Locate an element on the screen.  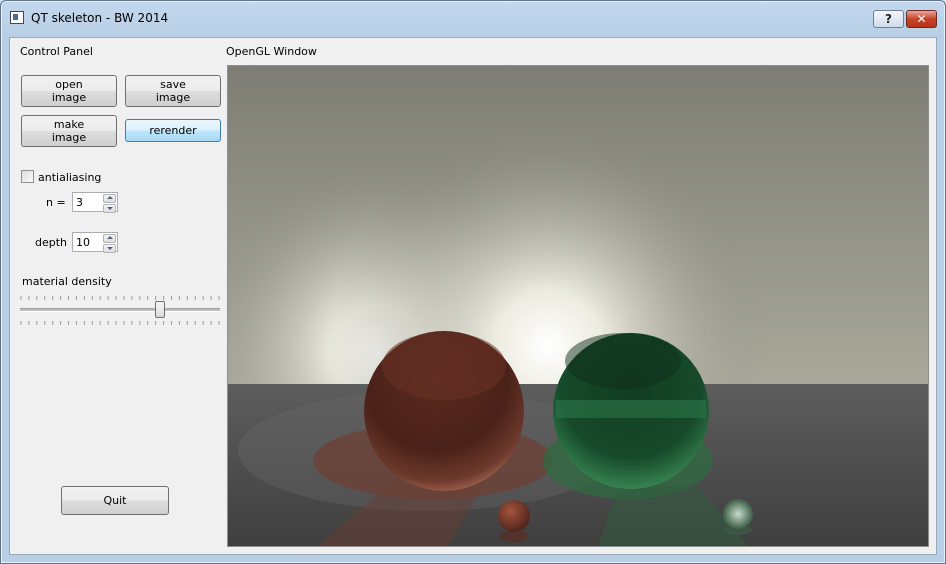
app-icon is located at coordinates (17, 17).